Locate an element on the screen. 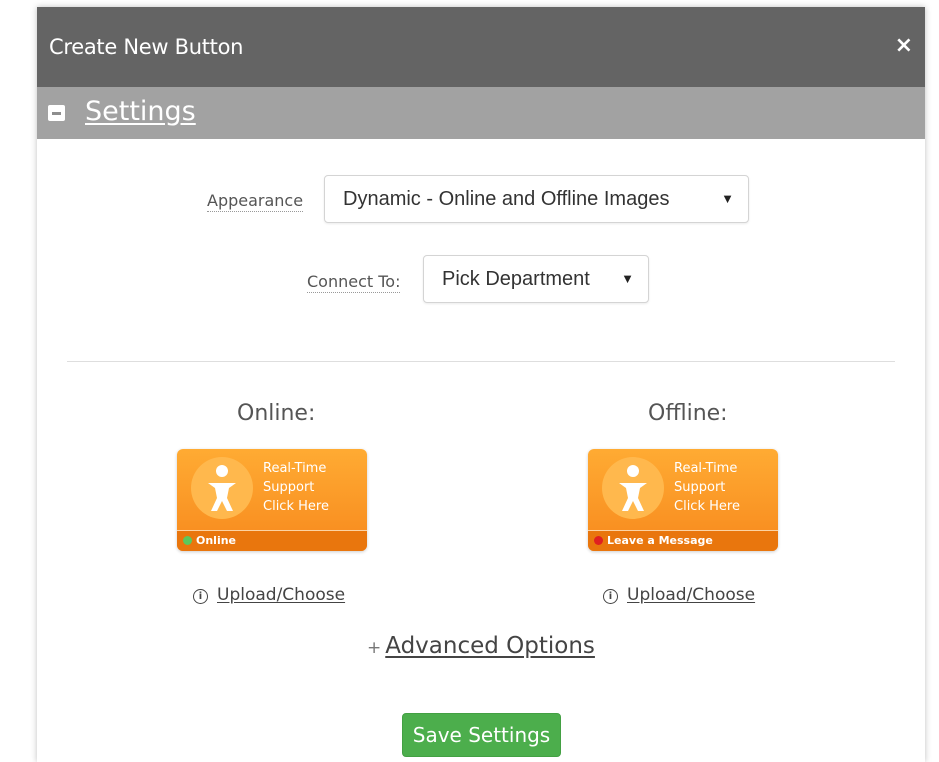 The width and height of the screenshot is (939, 762). offline-status-dot-icon is located at coordinates (598, 540).